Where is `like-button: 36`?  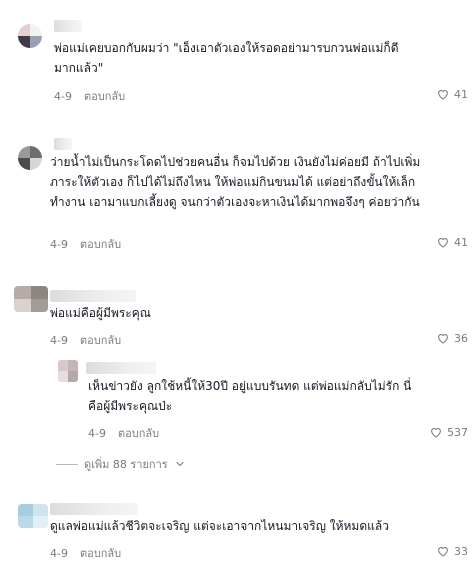 like-button: 36 is located at coordinates (452, 338).